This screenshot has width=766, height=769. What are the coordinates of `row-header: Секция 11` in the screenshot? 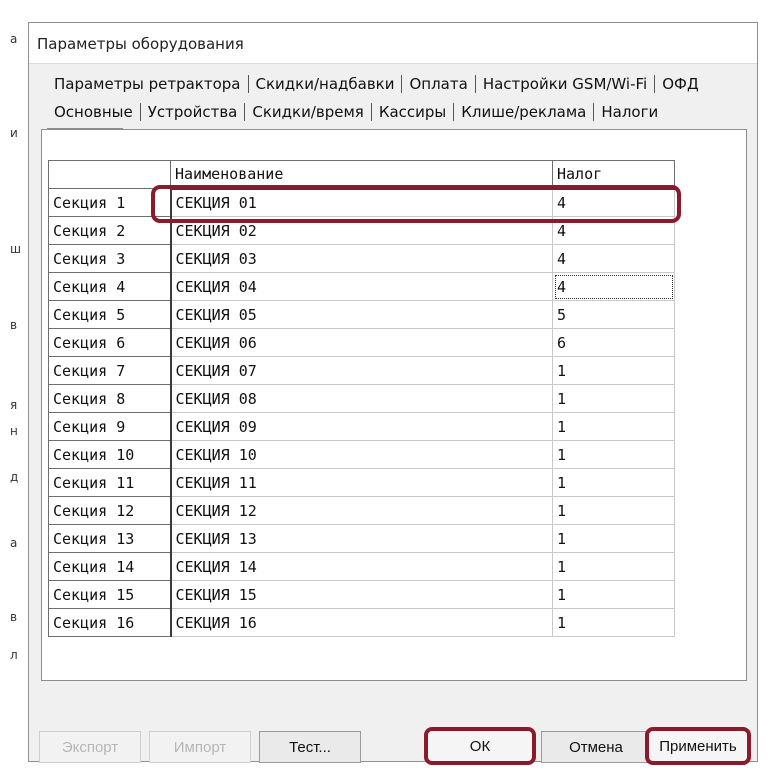 It's located at (110, 482).